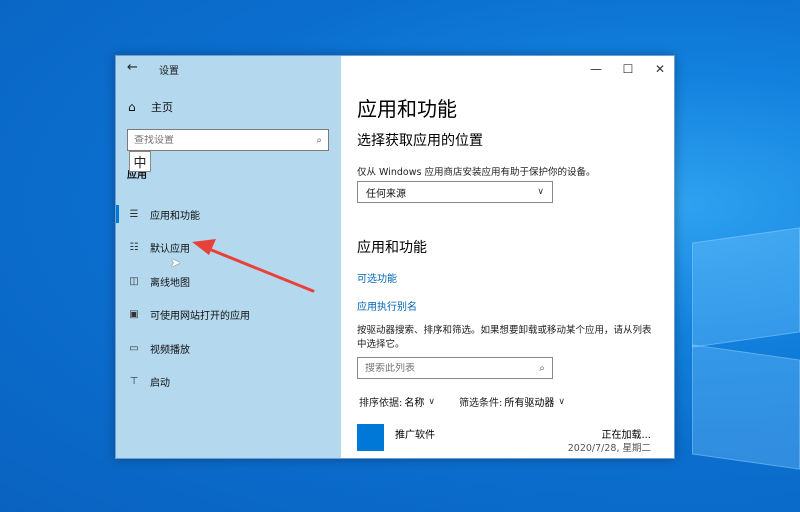  What do you see at coordinates (392, 248) in the screenshot?
I see `apps-section-heading: 应用和功能` at bounding box center [392, 248].